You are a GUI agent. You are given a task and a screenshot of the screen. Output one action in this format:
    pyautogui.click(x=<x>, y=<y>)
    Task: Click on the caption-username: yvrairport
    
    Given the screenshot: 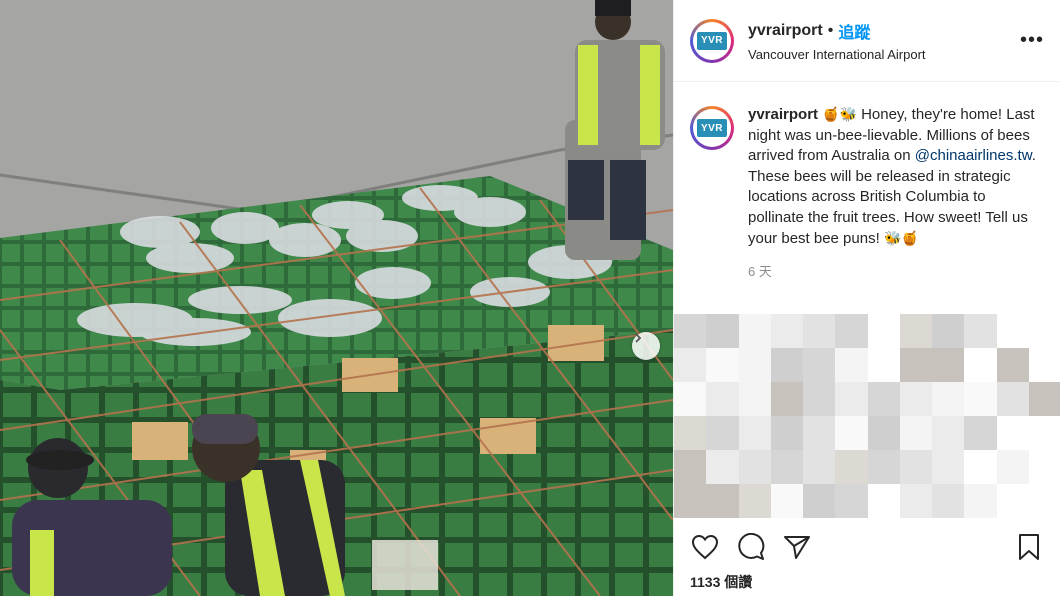 What is the action you would take?
    pyautogui.click(x=783, y=114)
    